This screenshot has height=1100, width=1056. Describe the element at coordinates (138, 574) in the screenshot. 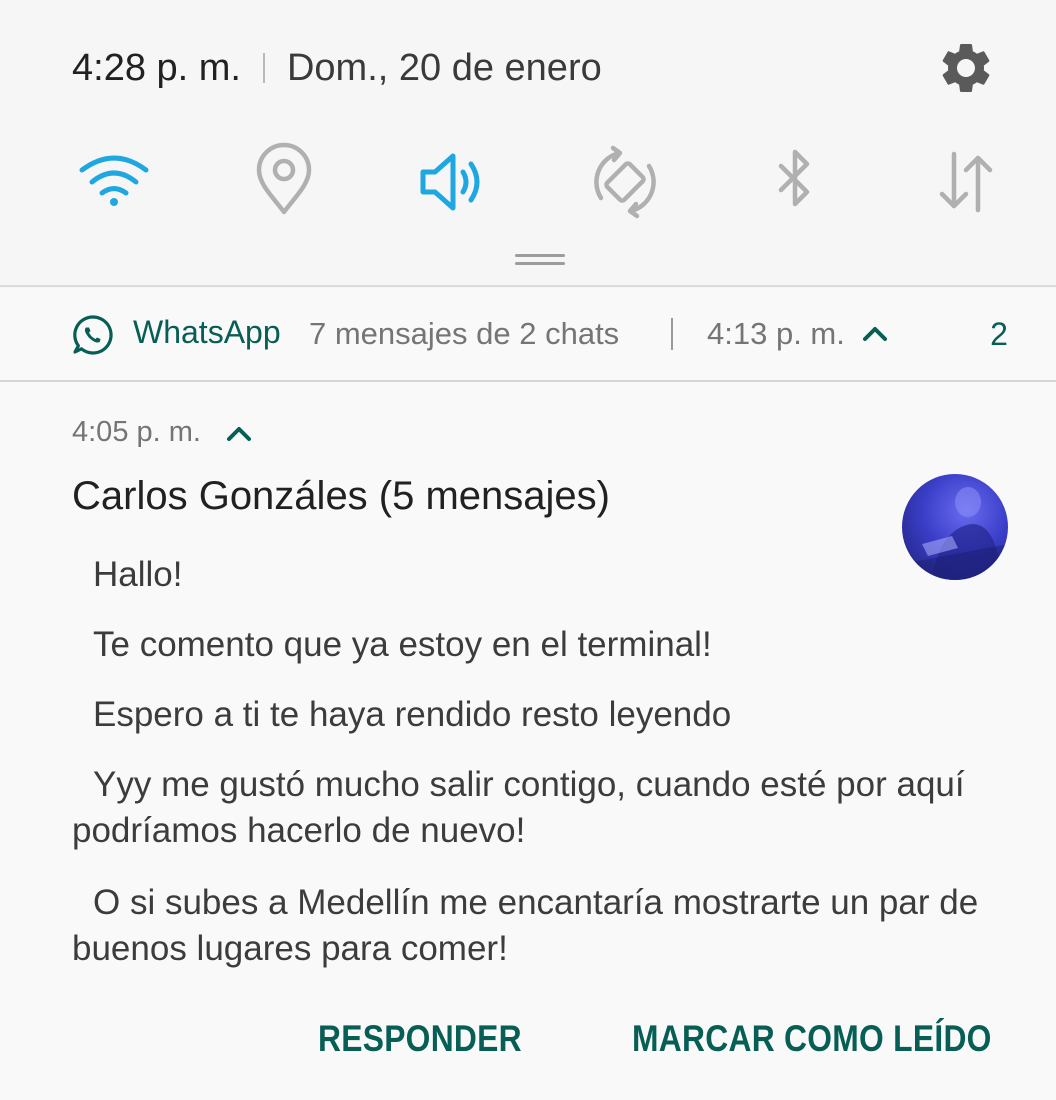

I see `message-1: Hallo!` at that location.